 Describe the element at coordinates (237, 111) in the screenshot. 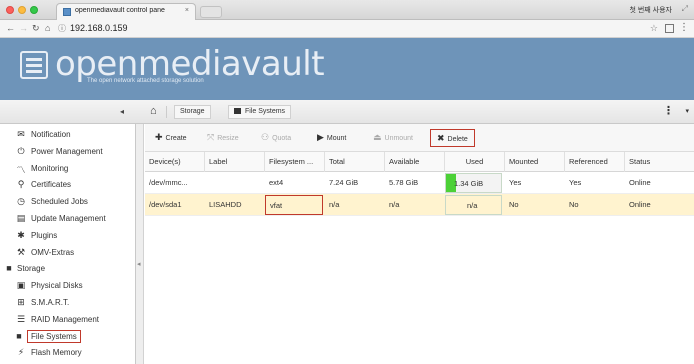

I see `folder-icon` at that location.